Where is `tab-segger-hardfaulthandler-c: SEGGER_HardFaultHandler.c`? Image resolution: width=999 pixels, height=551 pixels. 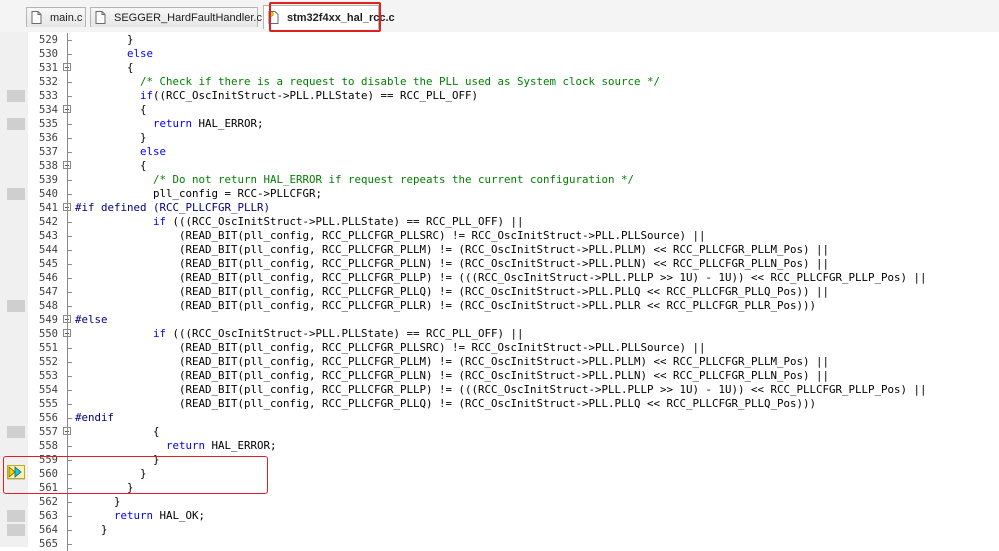
tab-segger-hardfaulthandler-c: SEGGER_HardFaultHandler.c is located at coordinates (176, 17).